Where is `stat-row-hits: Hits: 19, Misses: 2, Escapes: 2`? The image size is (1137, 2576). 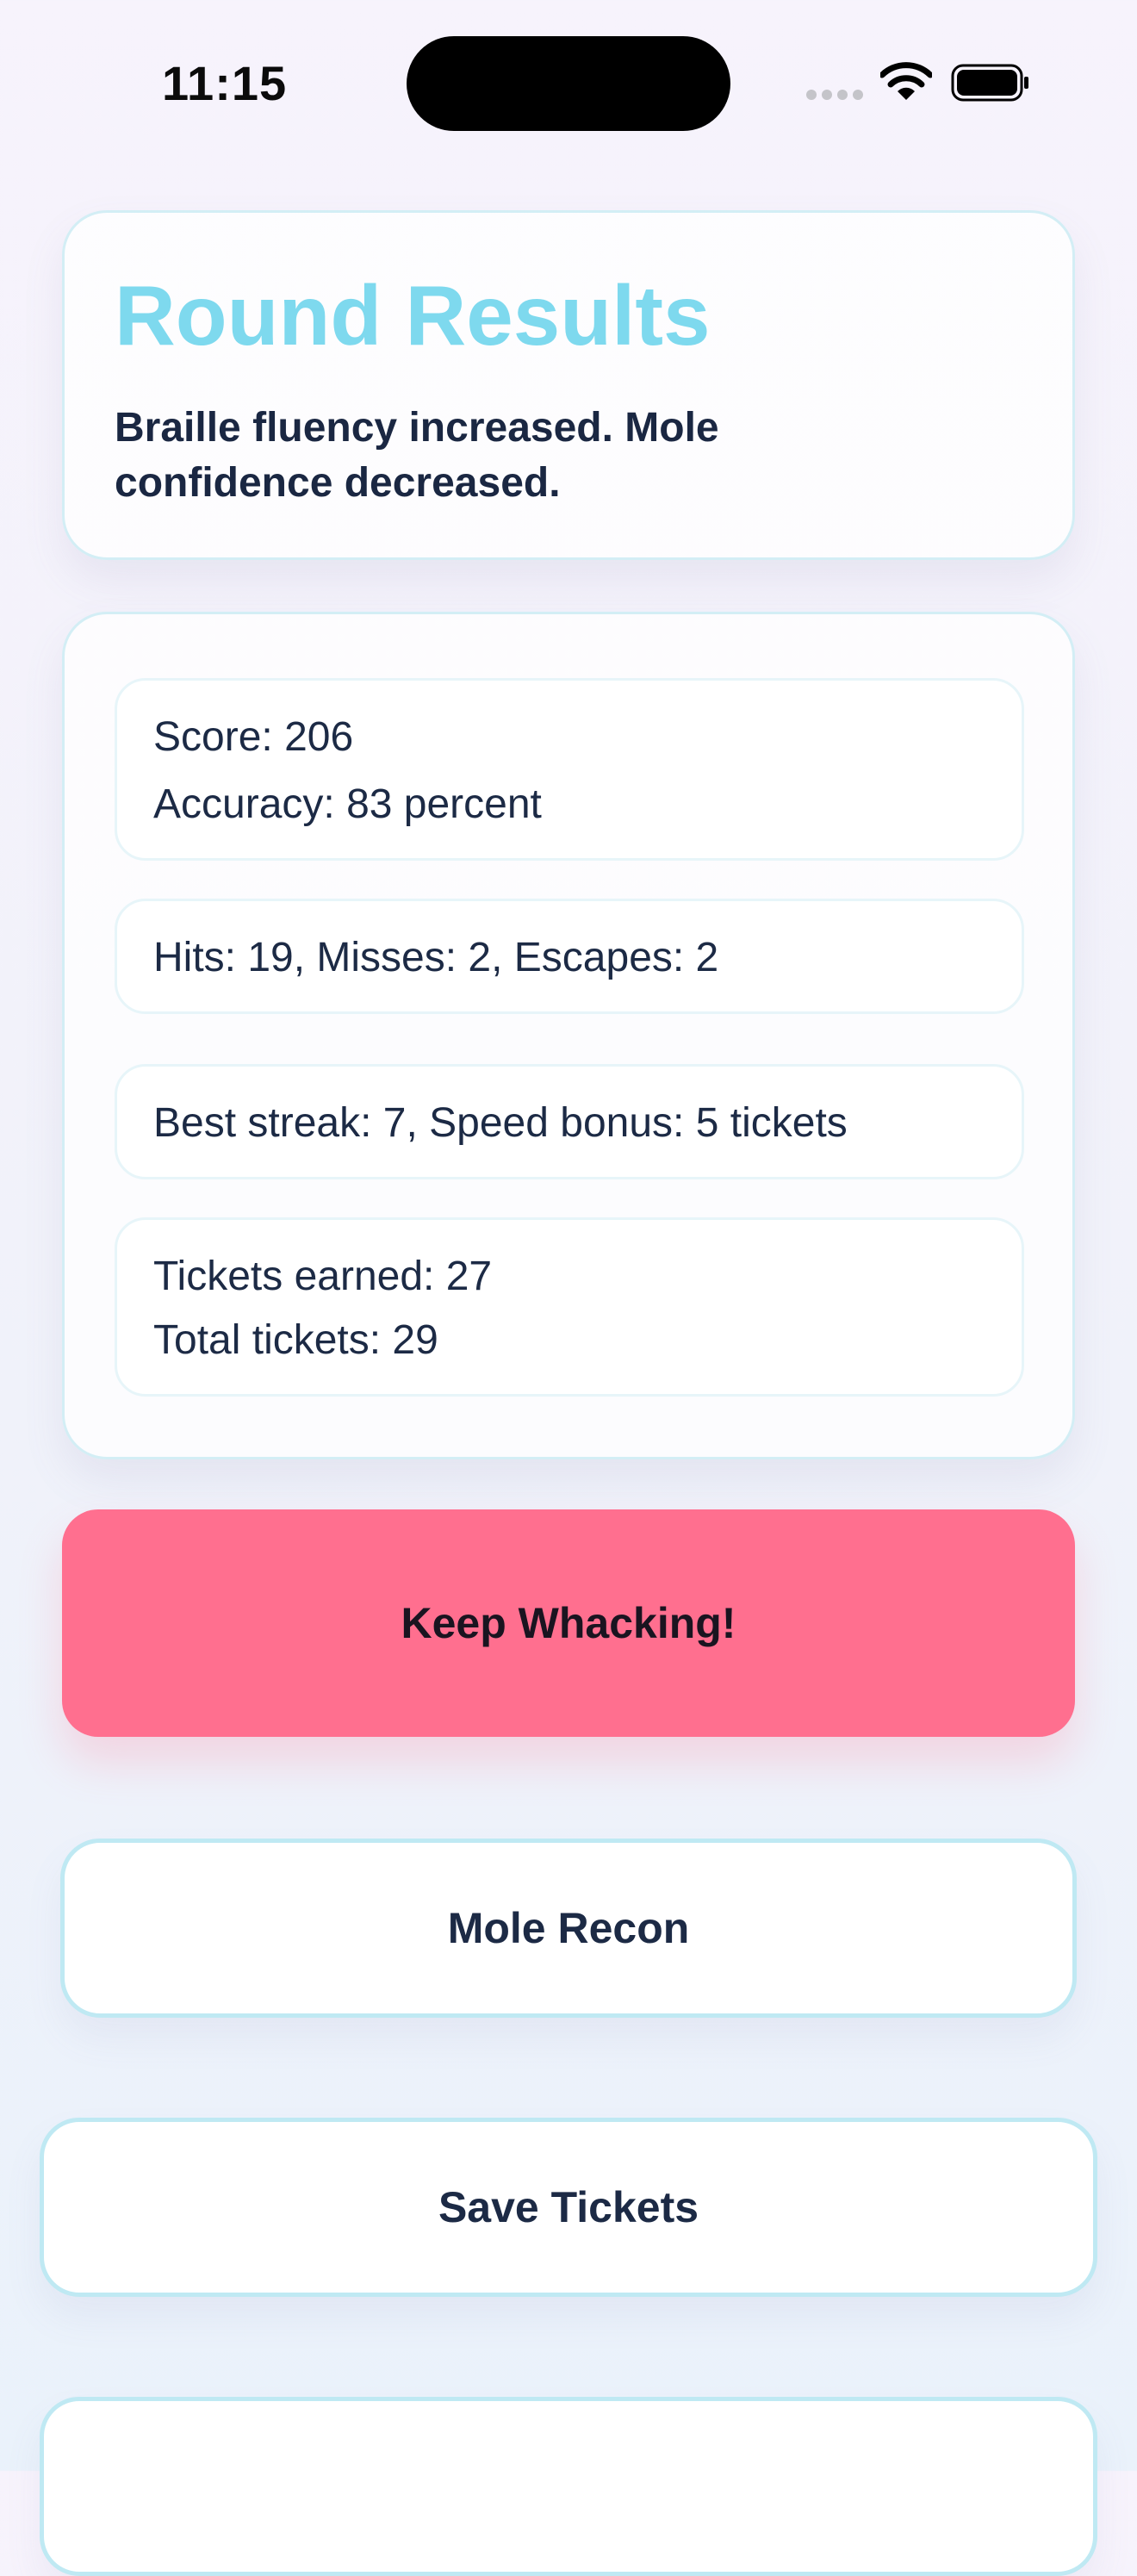 stat-row-hits: Hits: 19, Misses: 2, Escapes: 2 is located at coordinates (569, 957).